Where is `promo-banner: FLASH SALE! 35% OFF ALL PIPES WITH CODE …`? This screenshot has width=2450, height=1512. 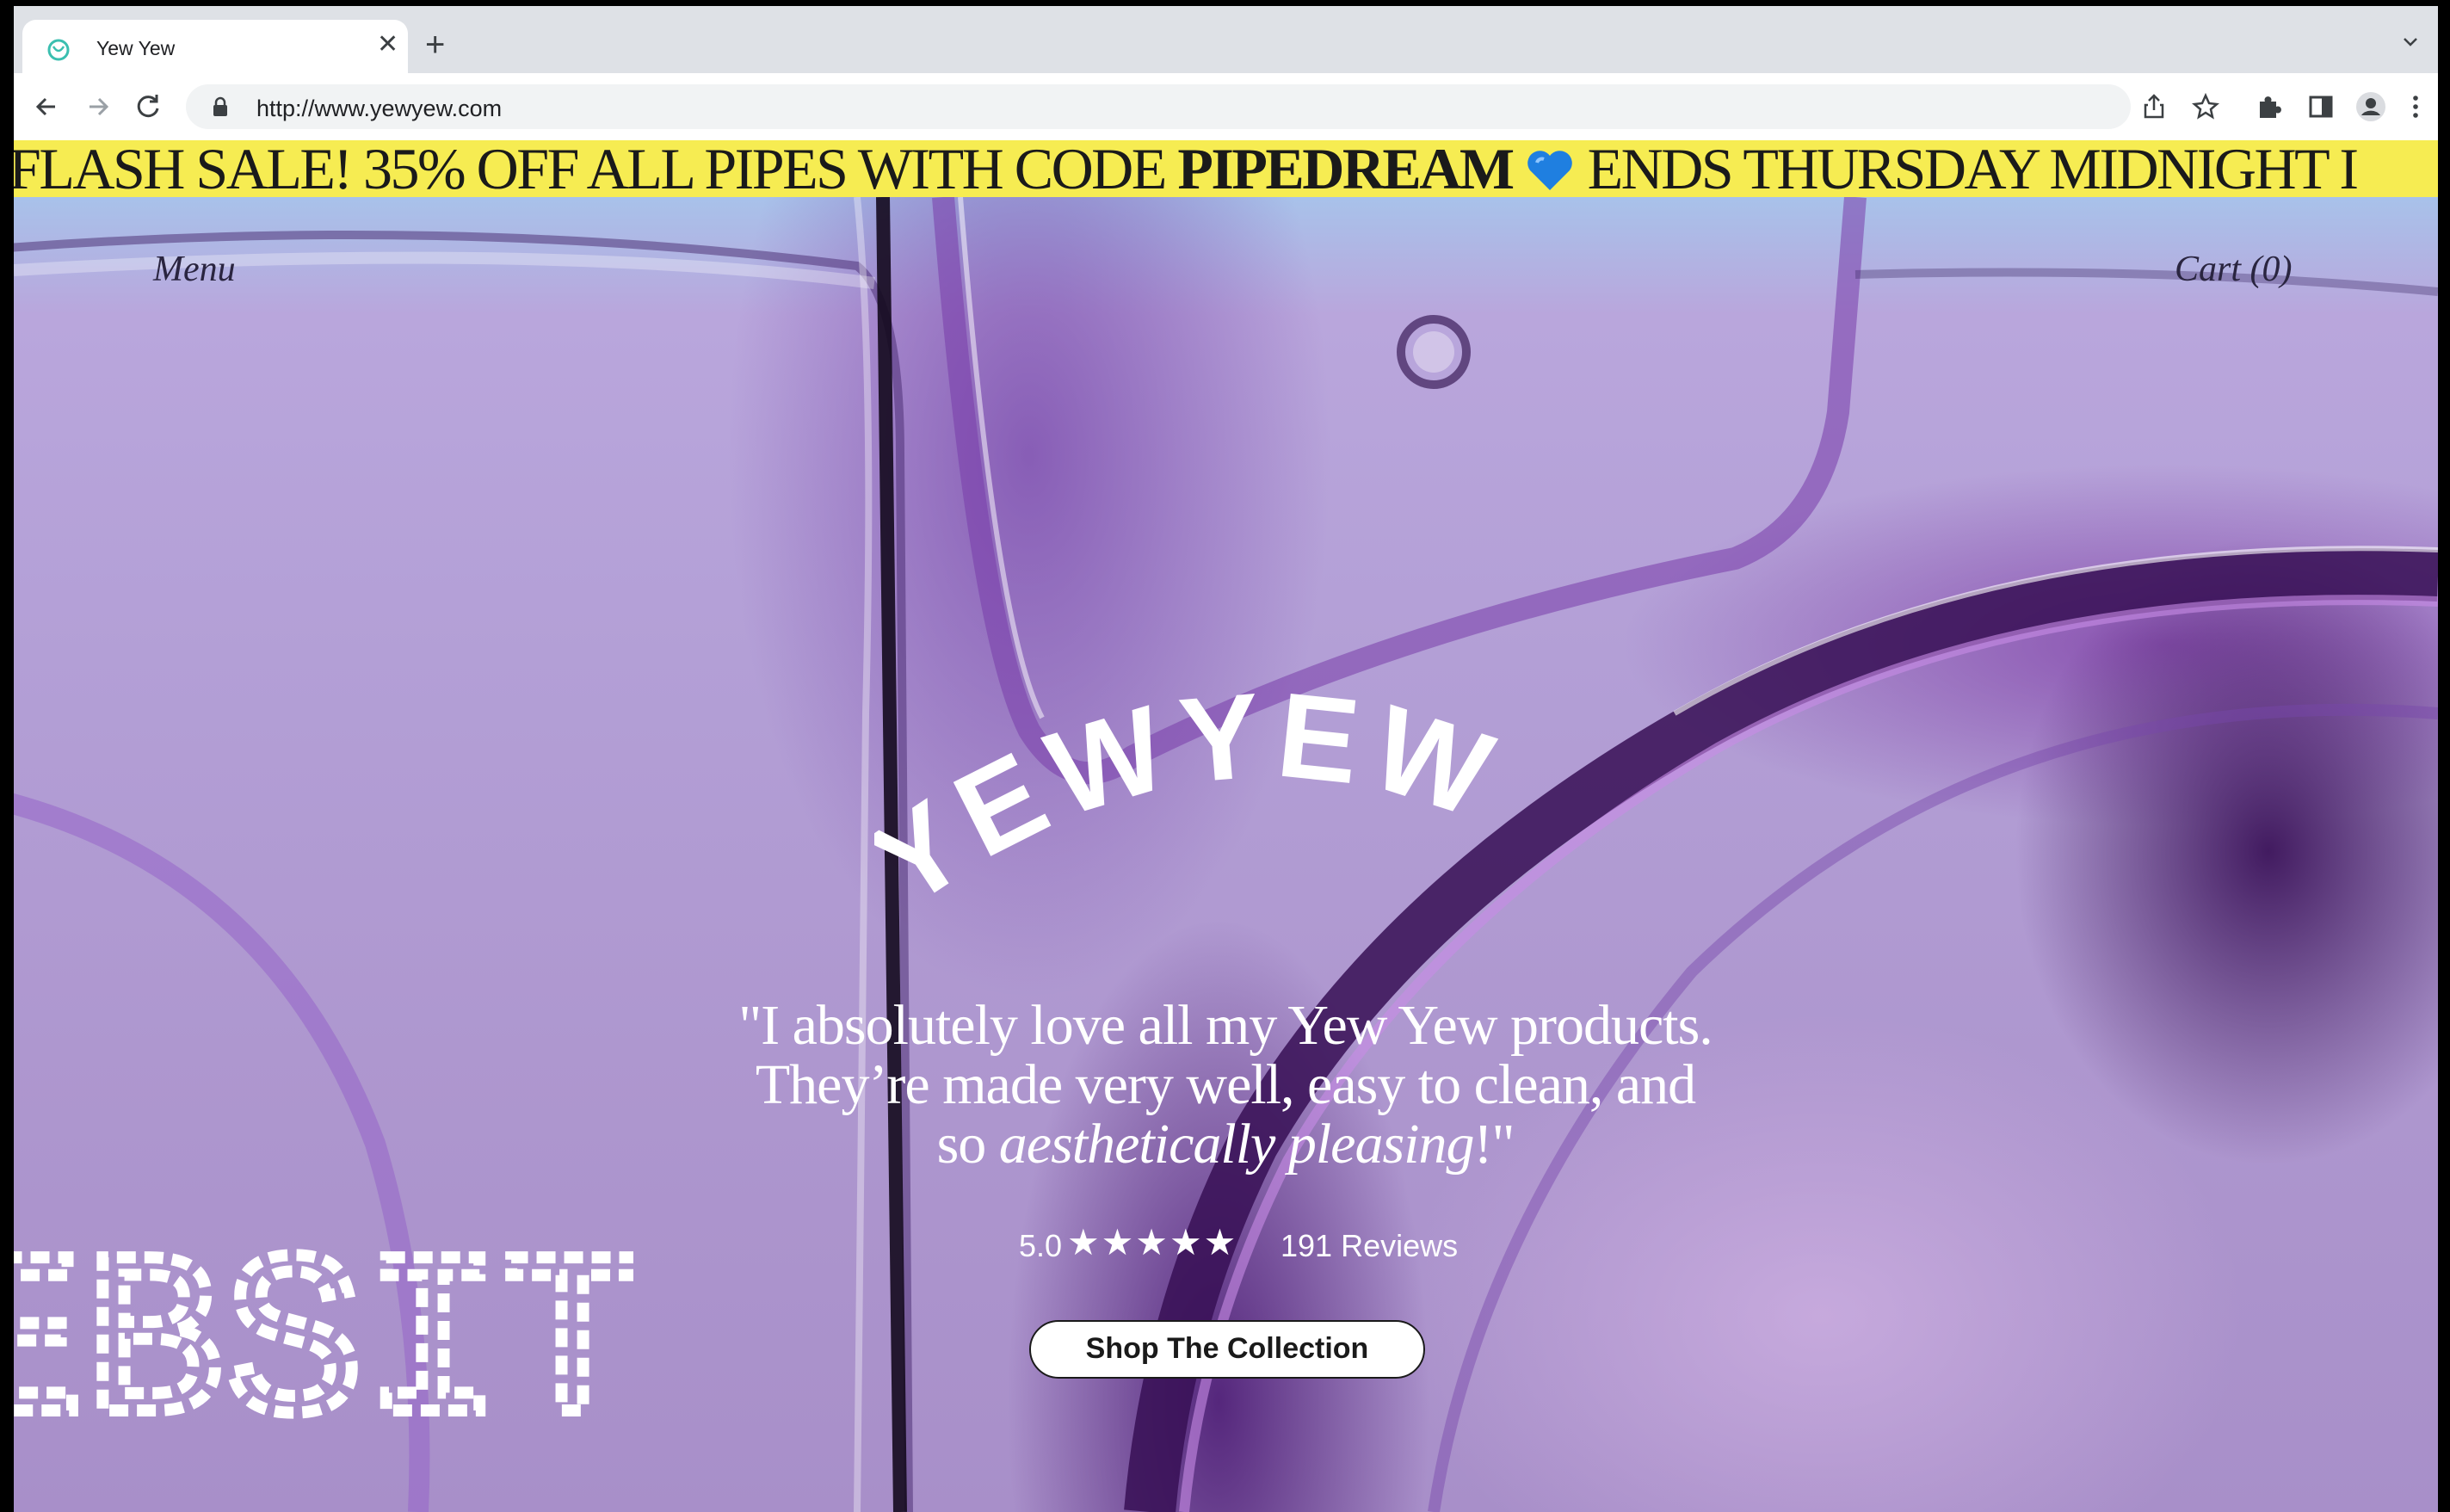 promo-banner: FLASH SALE! 35% OFF ALL PIPES WITH CODE … is located at coordinates (1226, 168).